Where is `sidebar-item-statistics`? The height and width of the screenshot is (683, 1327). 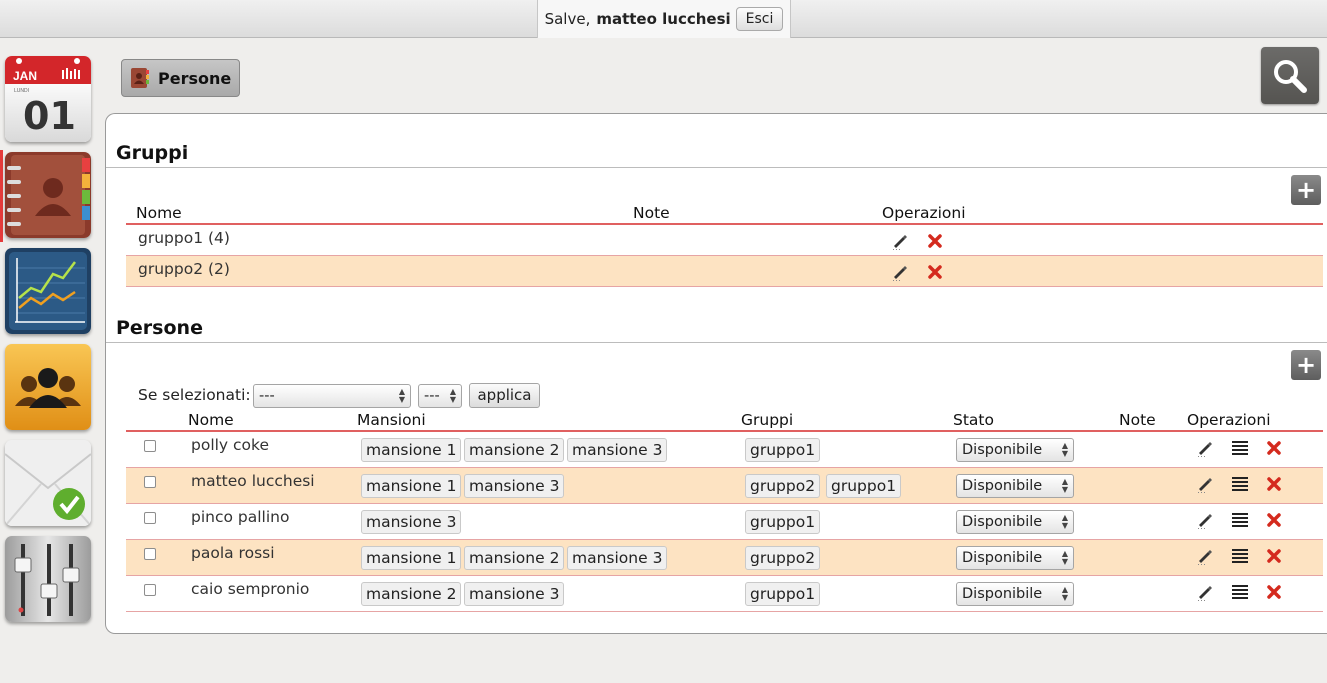
sidebar-item-statistics is located at coordinates (48, 291).